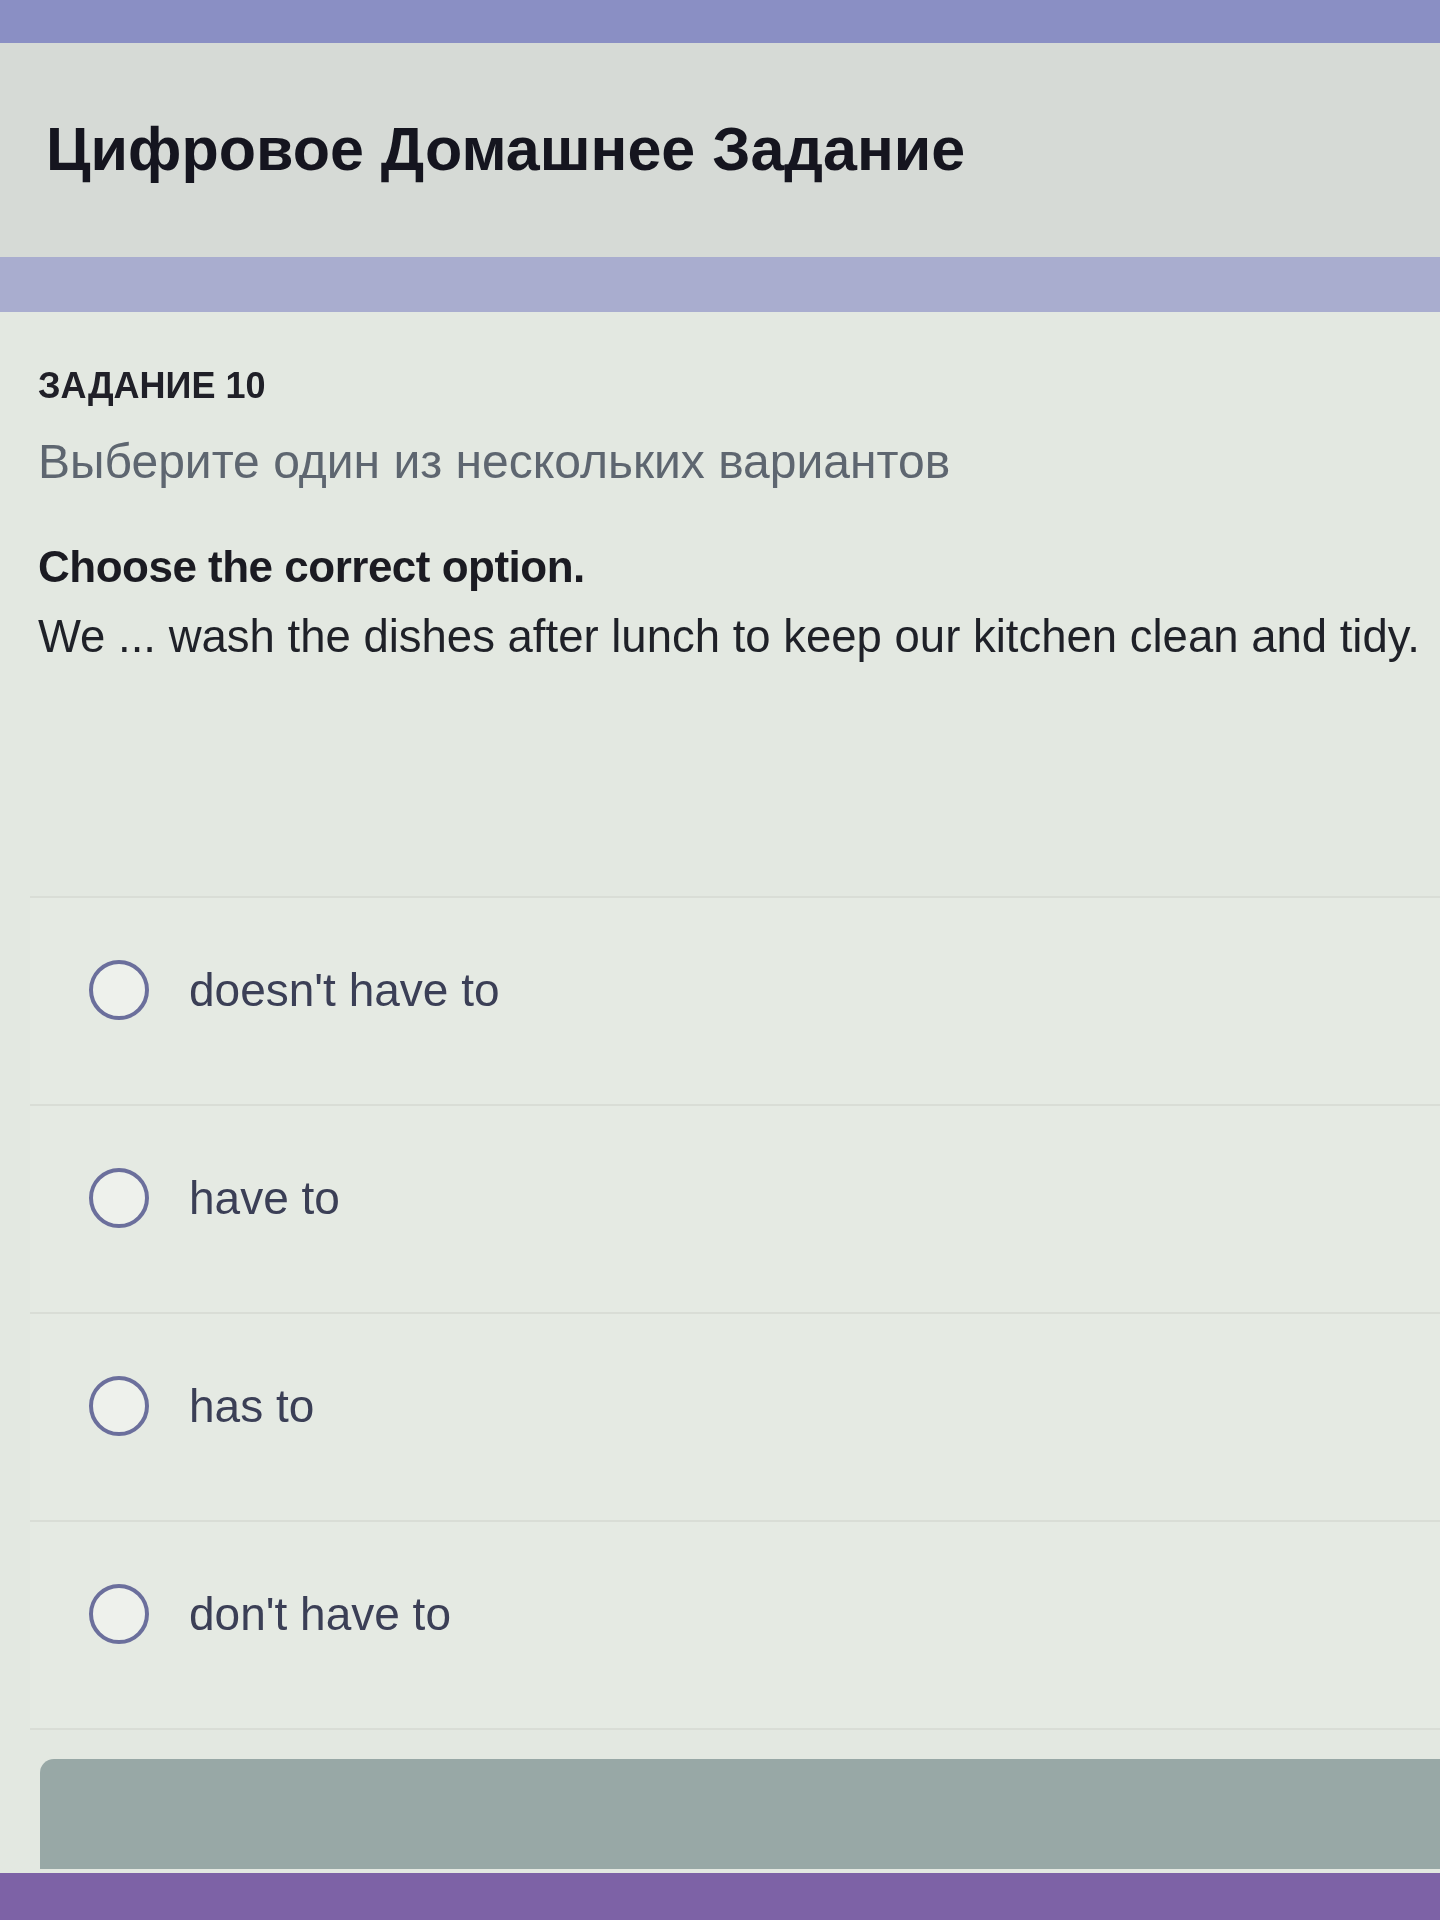 The width and height of the screenshot is (1440, 1920). I want to click on option-label: doesn't have to, so click(344, 990).